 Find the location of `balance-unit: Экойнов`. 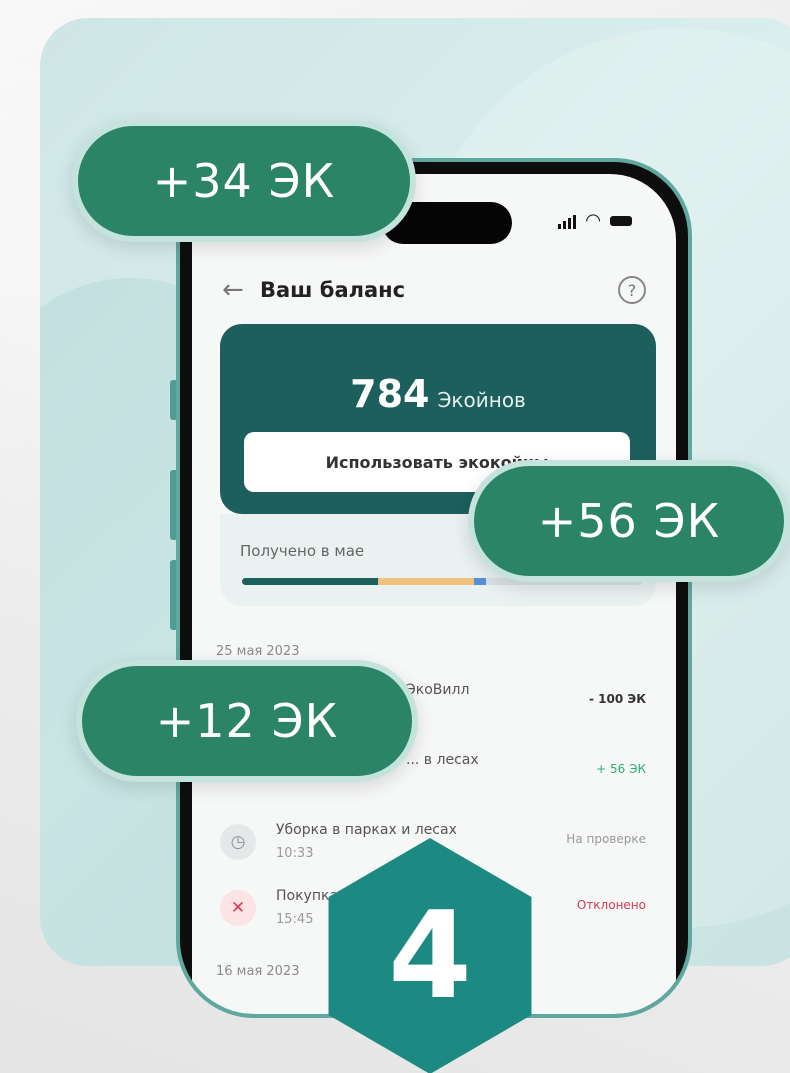

balance-unit: Экойнов is located at coordinates (481, 400).